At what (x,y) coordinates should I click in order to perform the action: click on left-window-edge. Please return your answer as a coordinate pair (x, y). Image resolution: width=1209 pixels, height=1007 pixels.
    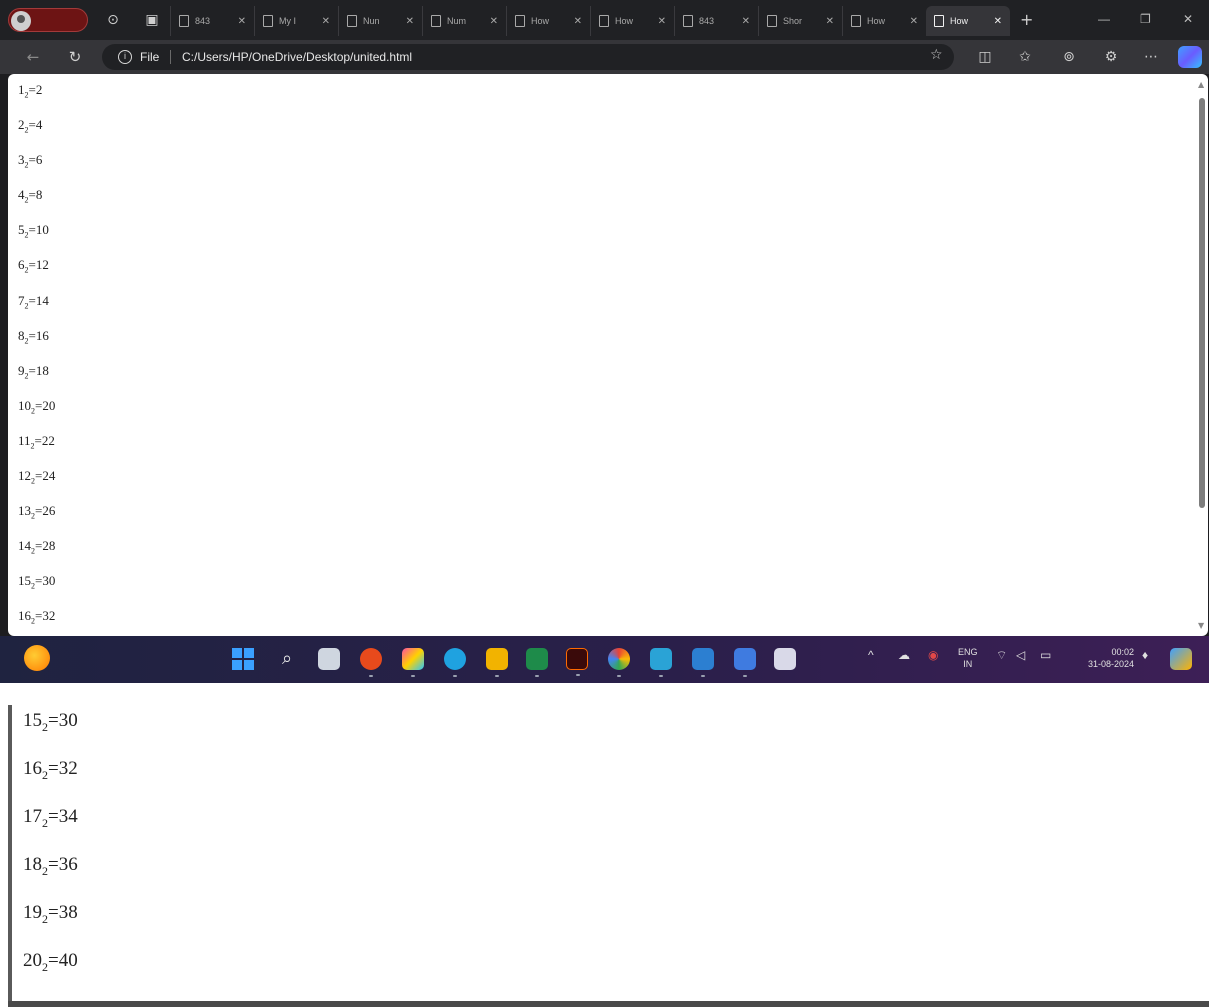
    Looking at the image, I should click on (10, 856).